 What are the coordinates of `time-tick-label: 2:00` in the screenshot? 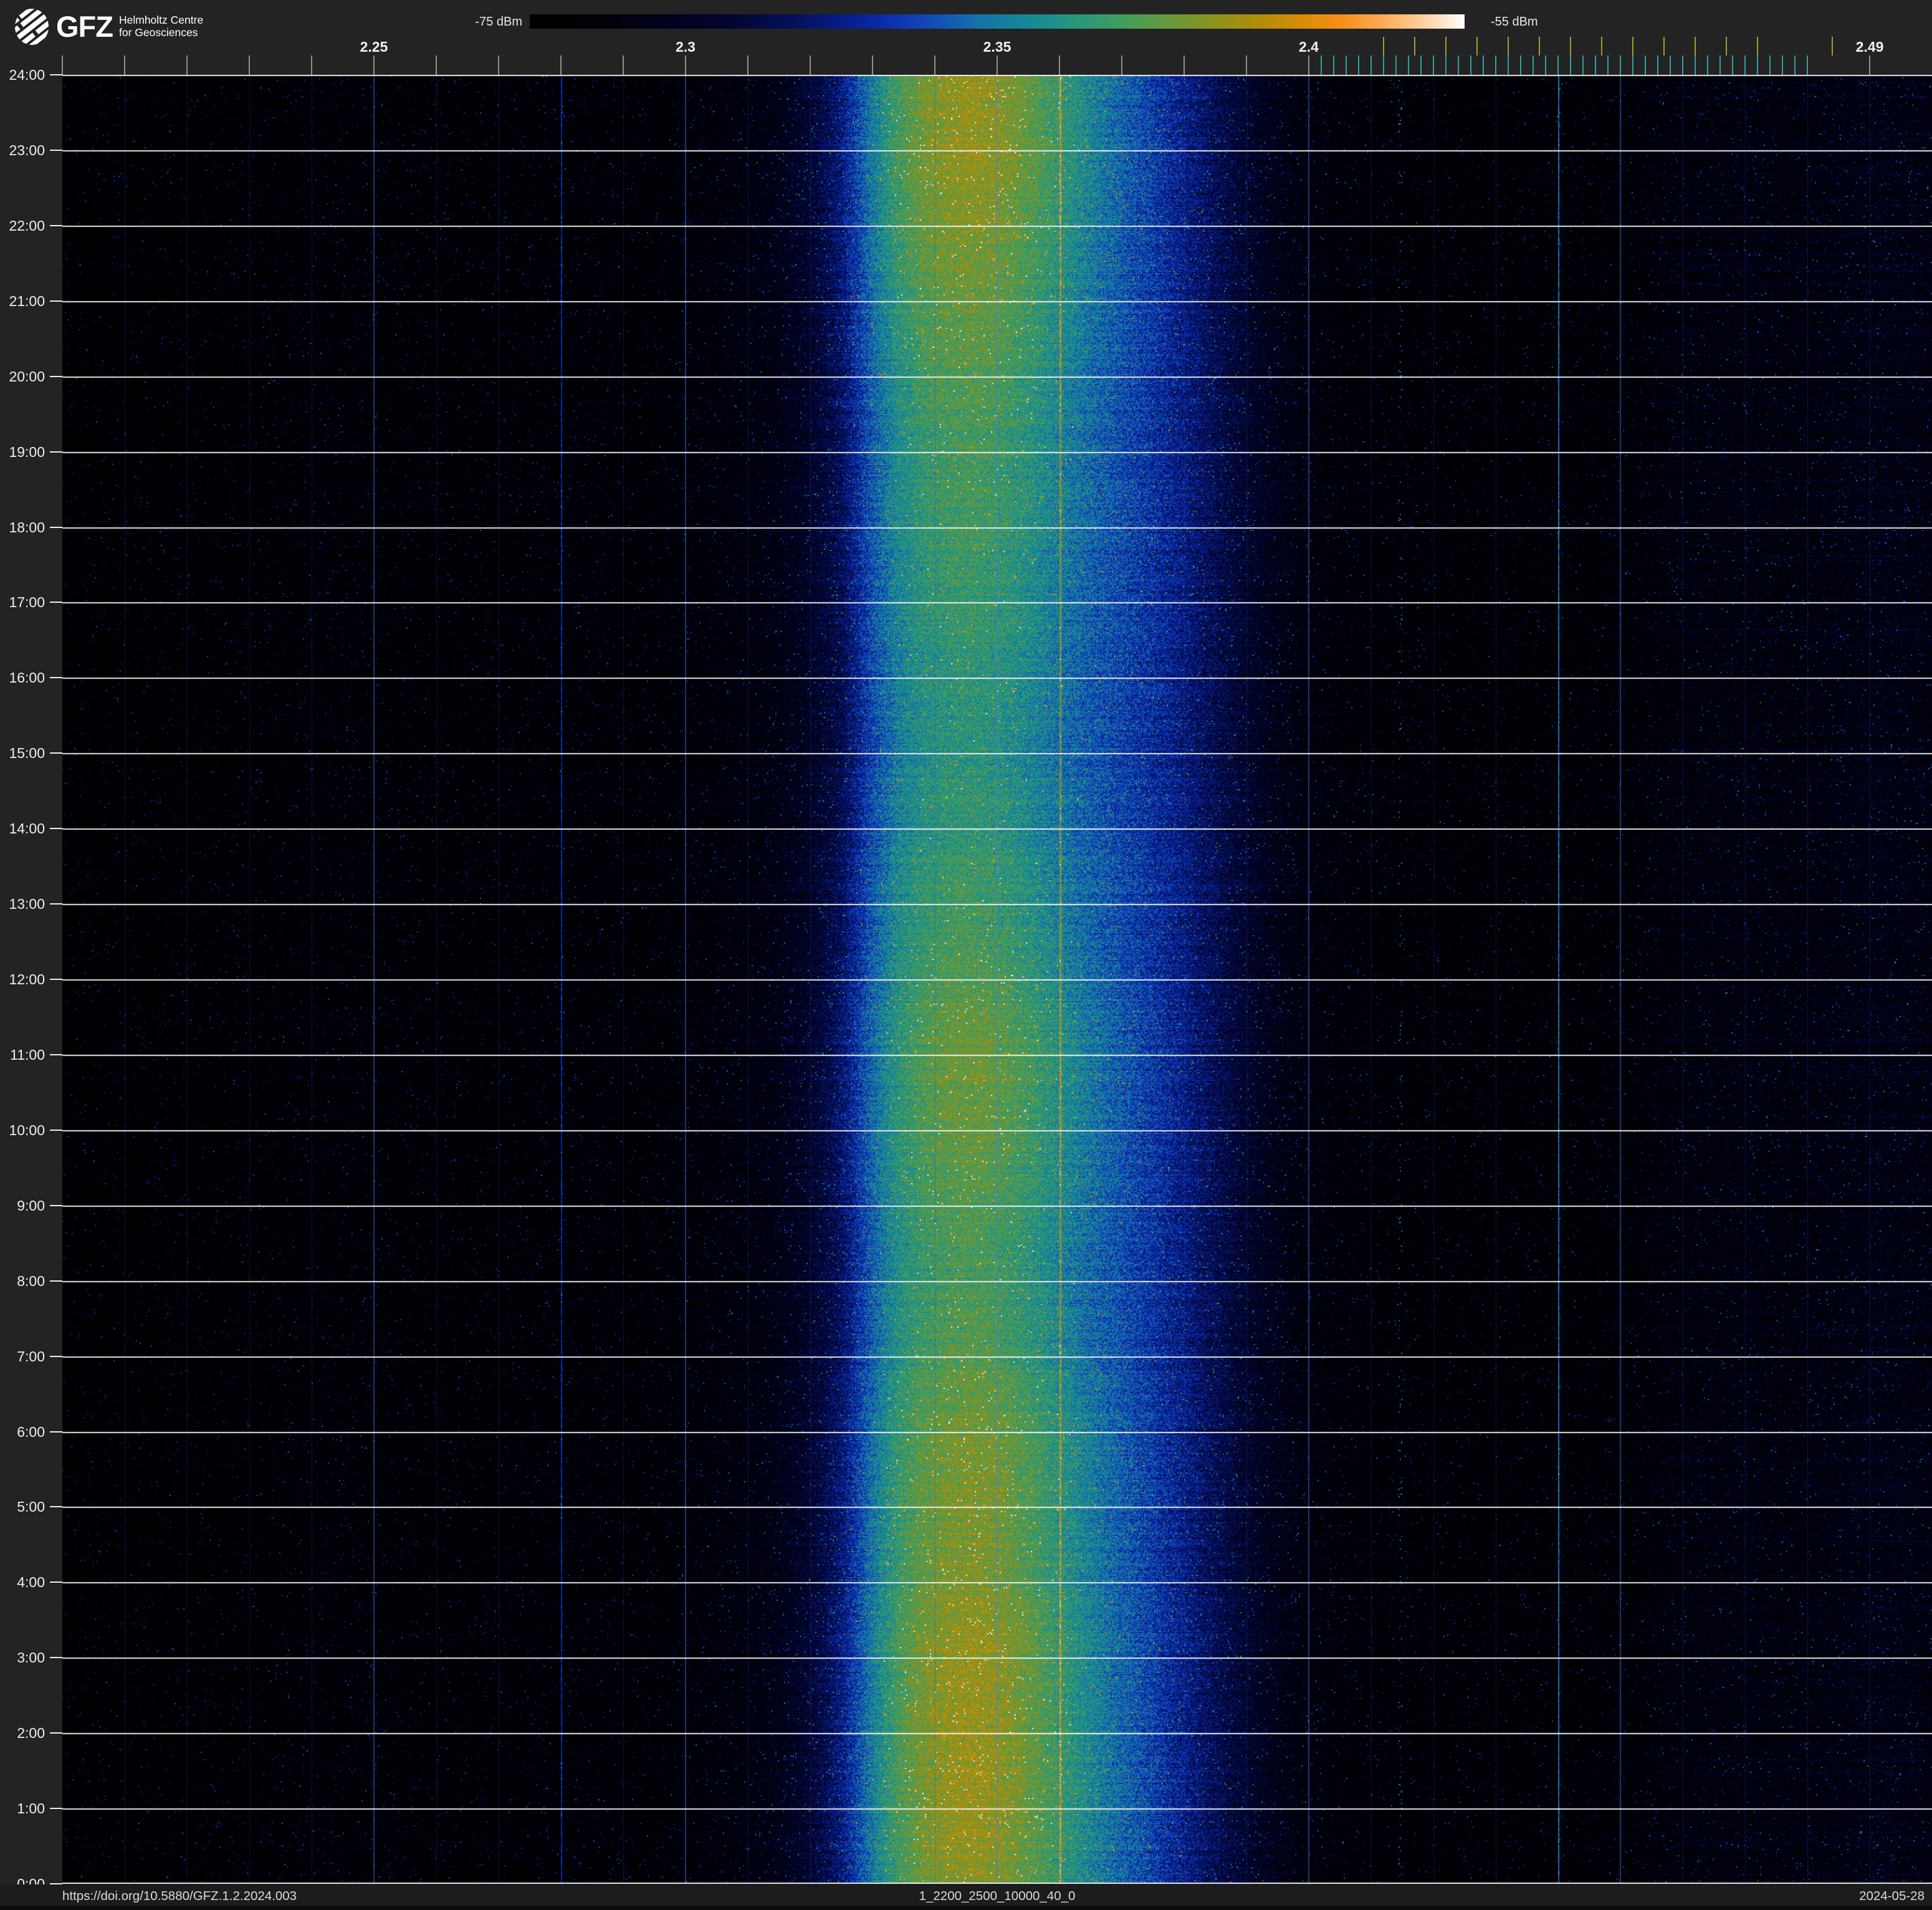 It's located at (31, 1733).